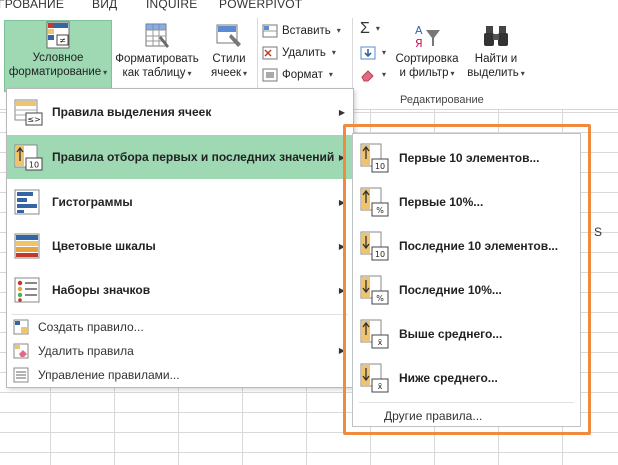  Describe the element at coordinates (427, 73) in the screenshot. I see `sort-filter-label-2: и фильтр ▾` at that location.